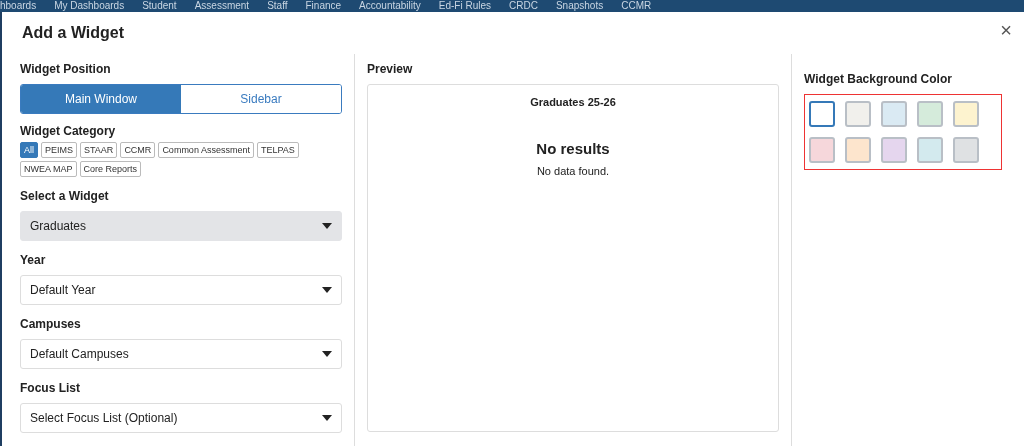 The width and height of the screenshot is (1024, 446). I want to click on nav-link: hboards, so click(18, 6).